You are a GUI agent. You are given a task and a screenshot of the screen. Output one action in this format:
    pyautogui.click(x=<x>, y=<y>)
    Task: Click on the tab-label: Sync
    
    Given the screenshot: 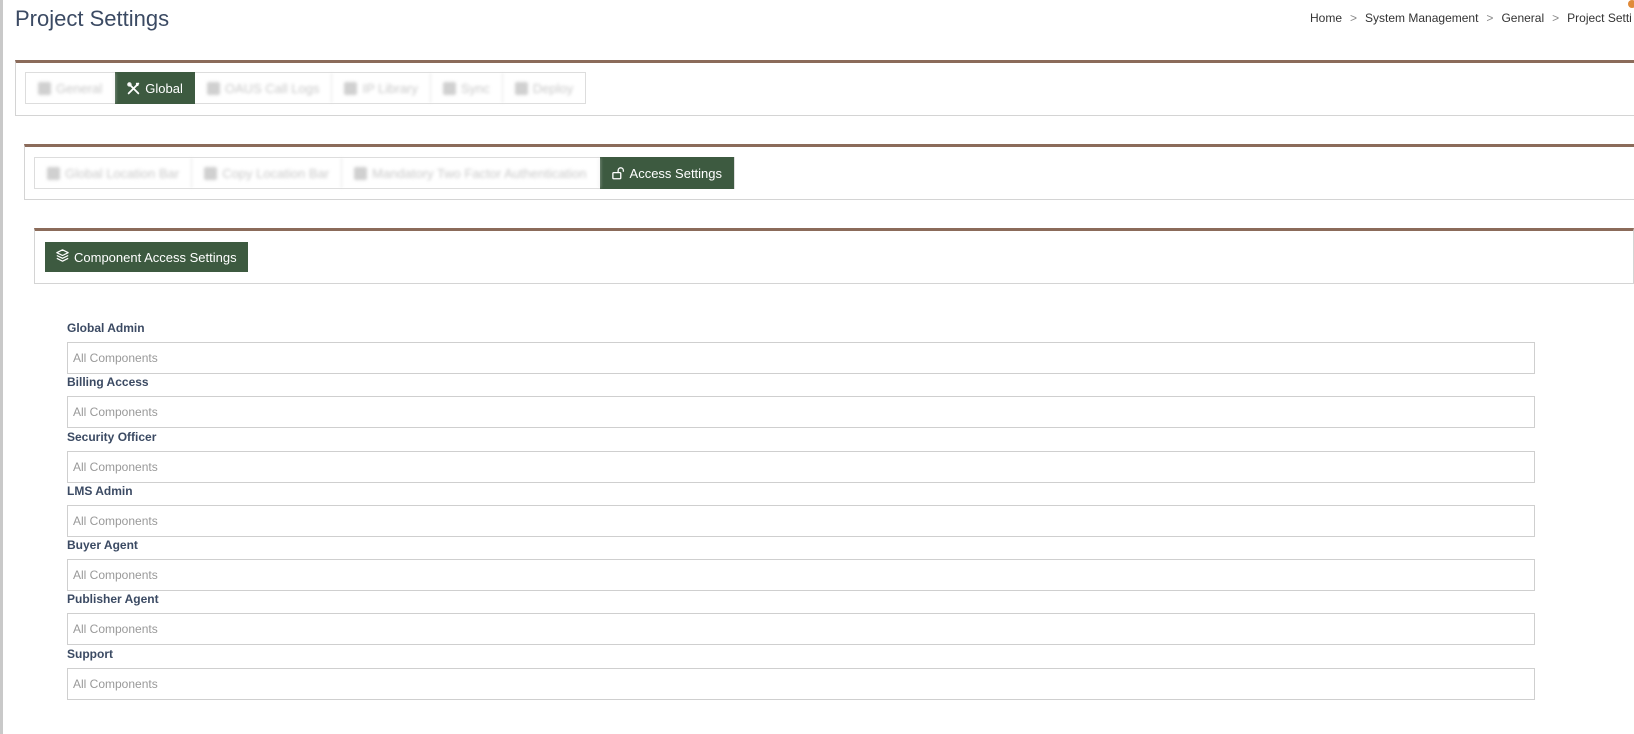 What is the action you would take?
    pyautogui.click(x=475, y=88)
    